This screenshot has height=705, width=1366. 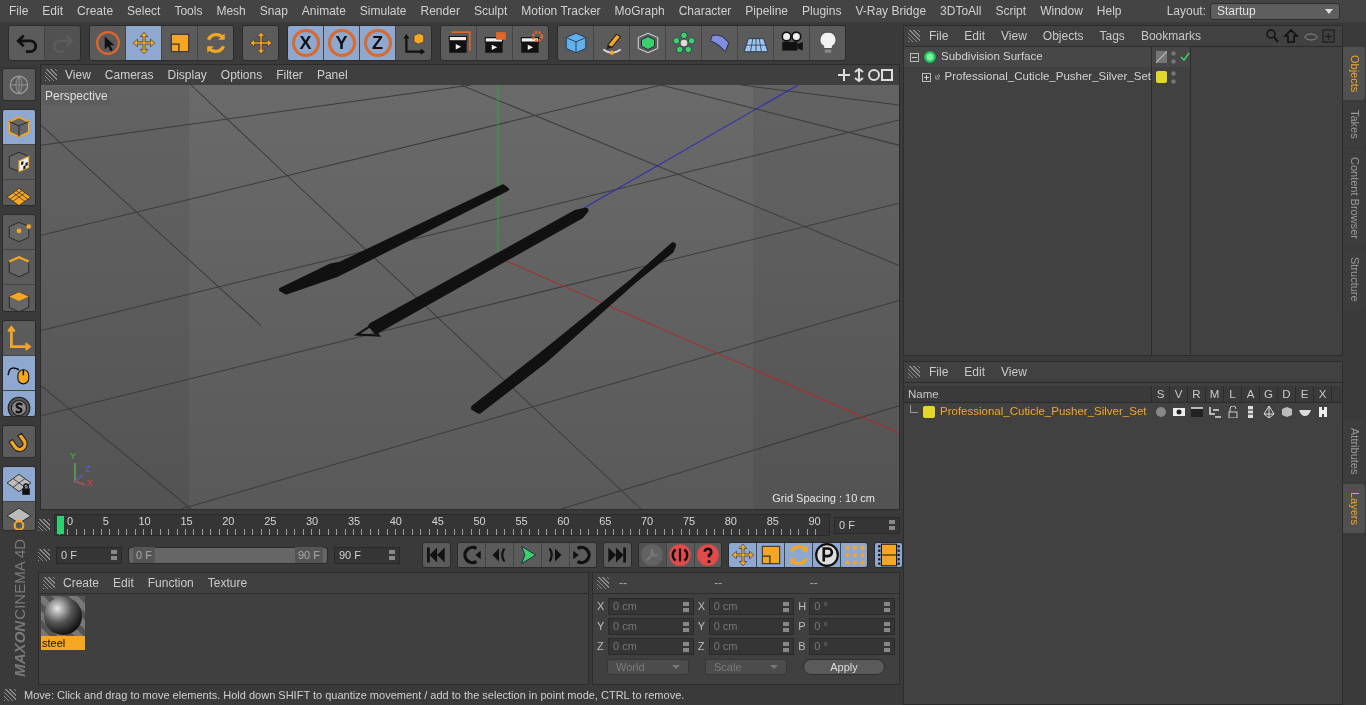 What do you see at coordinates (458, 43) in the screenshot?
I see `renderview-button` at bounding box center [458, 43].